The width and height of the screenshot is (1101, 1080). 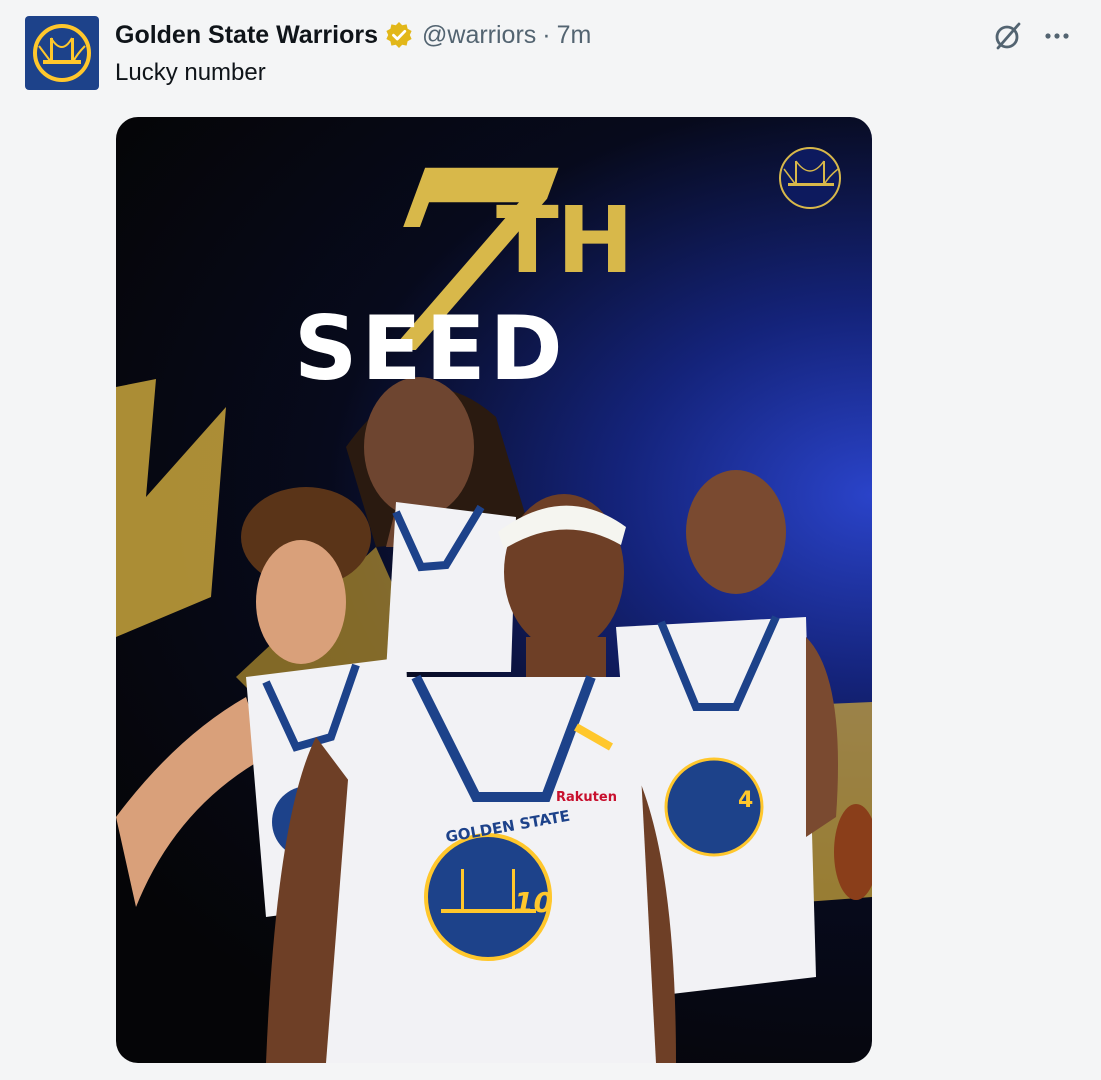 I want to click on profile-avatar, so click(x=62, y=53).